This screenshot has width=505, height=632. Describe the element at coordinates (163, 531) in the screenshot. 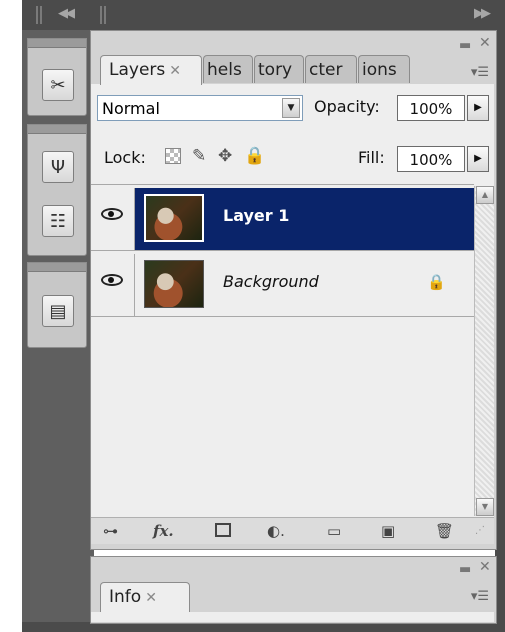

I see `layer-style-icon: fx.` at that location.